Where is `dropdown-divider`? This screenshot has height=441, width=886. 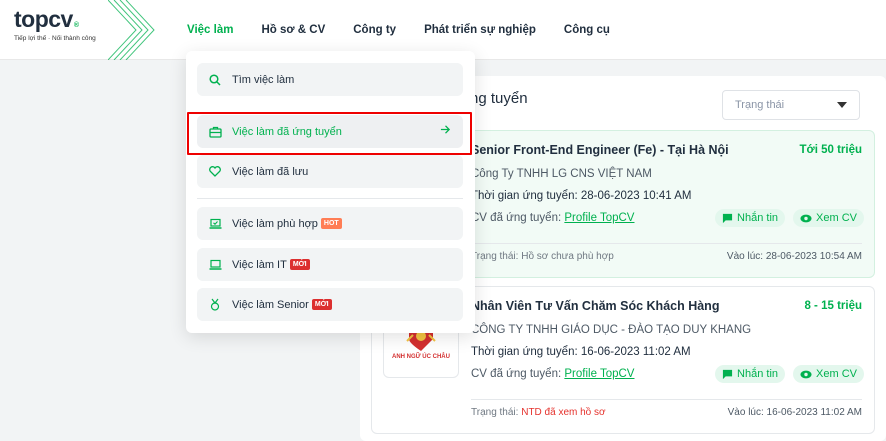
dropdown-divider is located at coordinates (330, 198).